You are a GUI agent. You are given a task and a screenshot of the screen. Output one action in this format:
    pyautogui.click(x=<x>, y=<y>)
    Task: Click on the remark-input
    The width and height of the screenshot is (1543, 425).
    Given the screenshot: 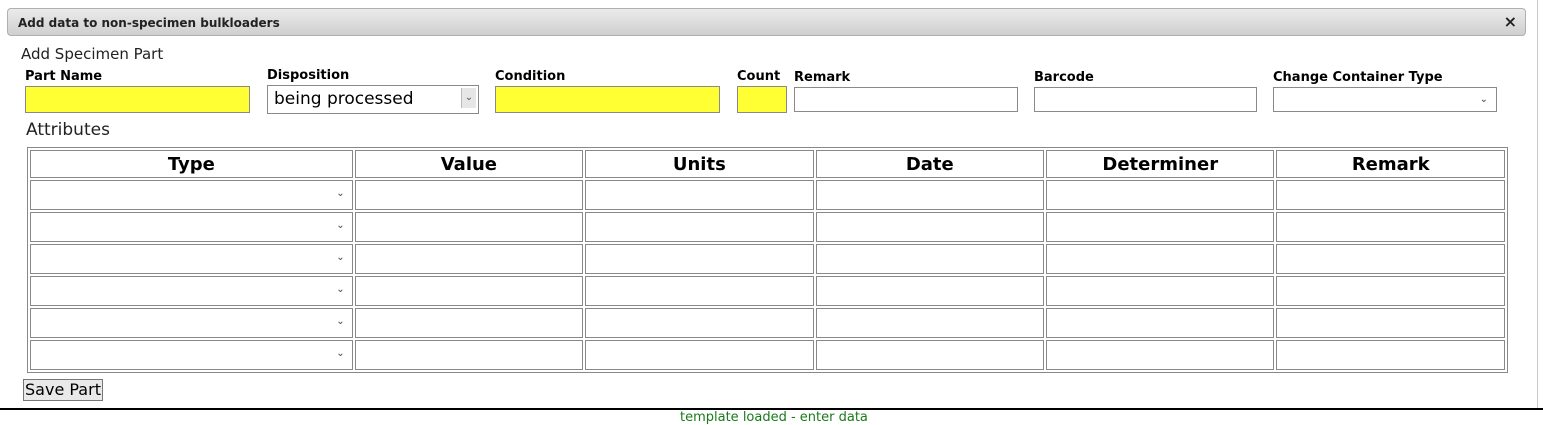 What is the action you would take?
    pyautogui.click(x=906, y=99)
    